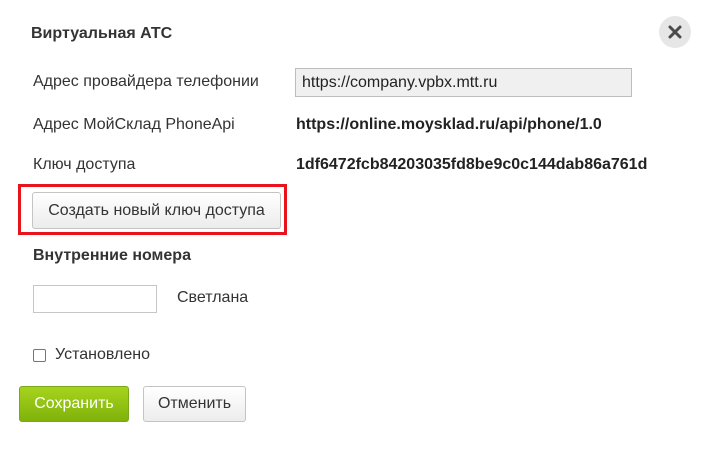 This screenshot has width=701, height=456. I want to click on create-new-key-button: Создать новый ключ доступа, so click(156, 210).